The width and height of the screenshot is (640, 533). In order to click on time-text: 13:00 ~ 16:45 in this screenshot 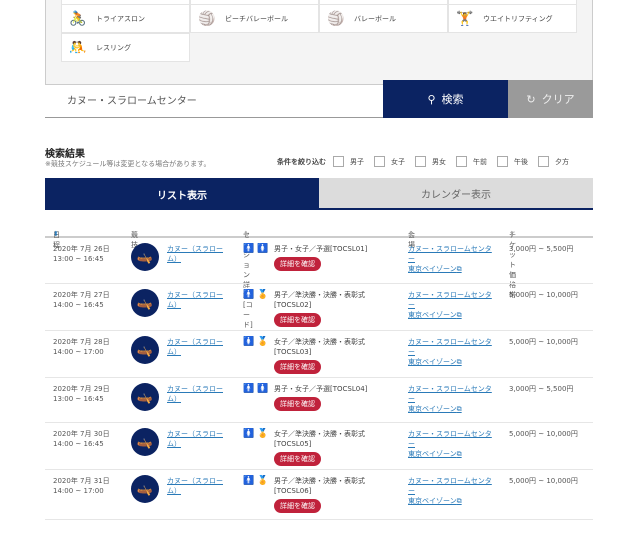, I will do `click(78, 259)`.